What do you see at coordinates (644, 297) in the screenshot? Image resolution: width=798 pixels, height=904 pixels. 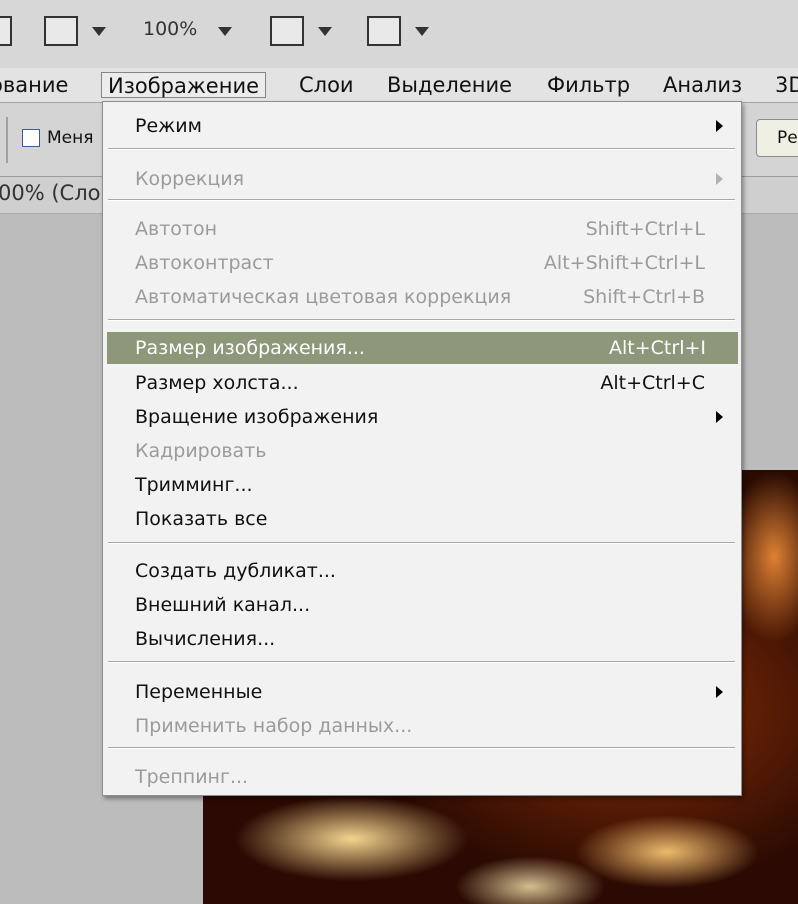 I see `menu-item-shortcut: Shift+Ctrl+B` at bounding box center [644, 297].